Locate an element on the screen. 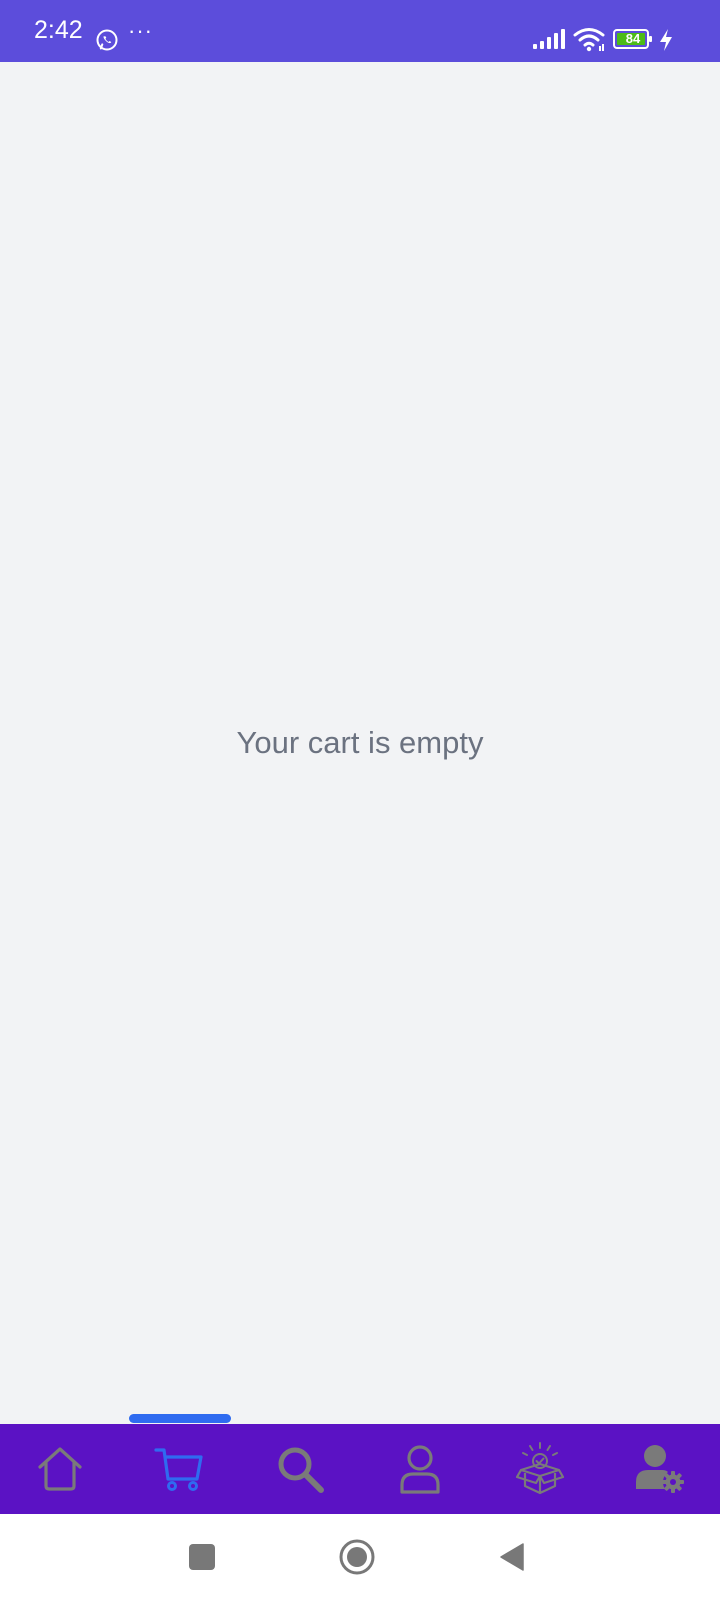 This screenshot has width=720, height=1600. recent-apps-button is located at coordinates (202, 1557).